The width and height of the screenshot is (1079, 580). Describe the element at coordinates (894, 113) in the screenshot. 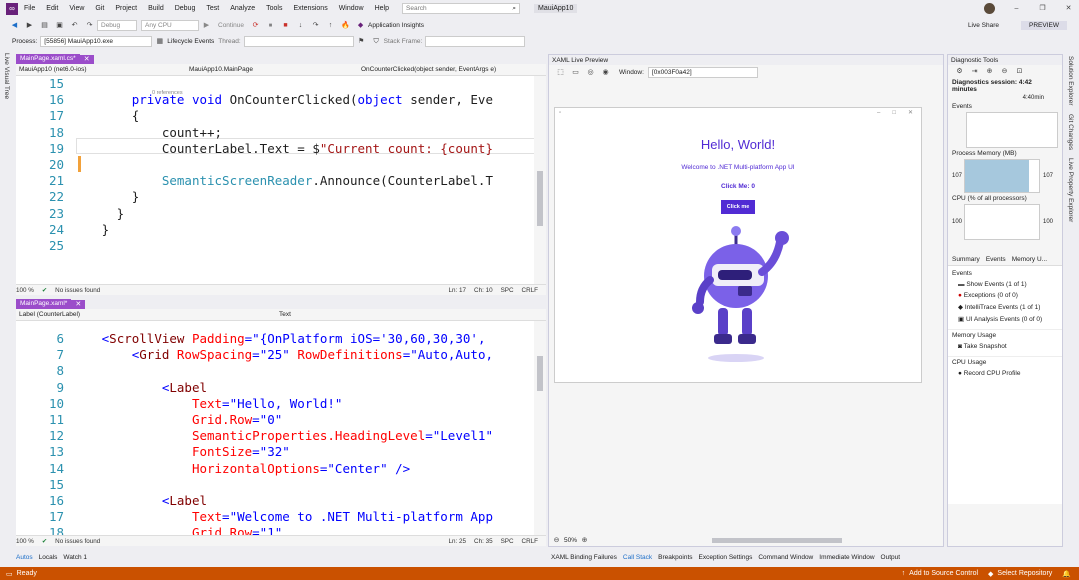

I see `app-maximize-icon: □` at that location.